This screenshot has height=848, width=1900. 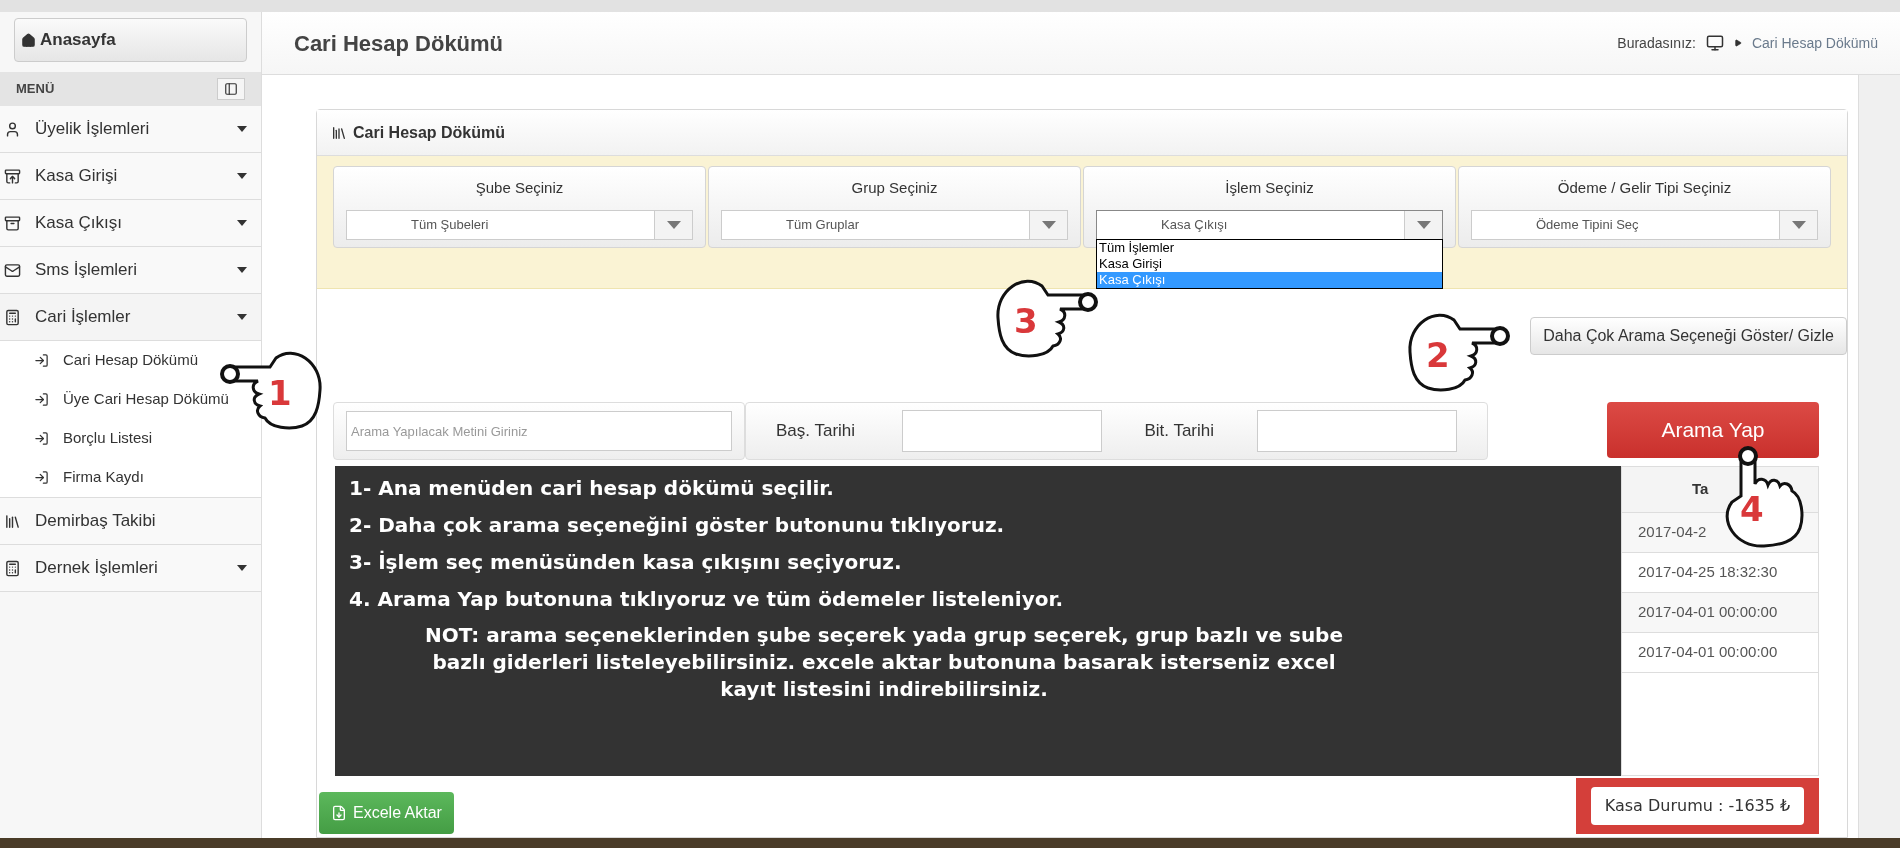 I want to click on home-button: Anasayfa, so click(x=130, y=40).